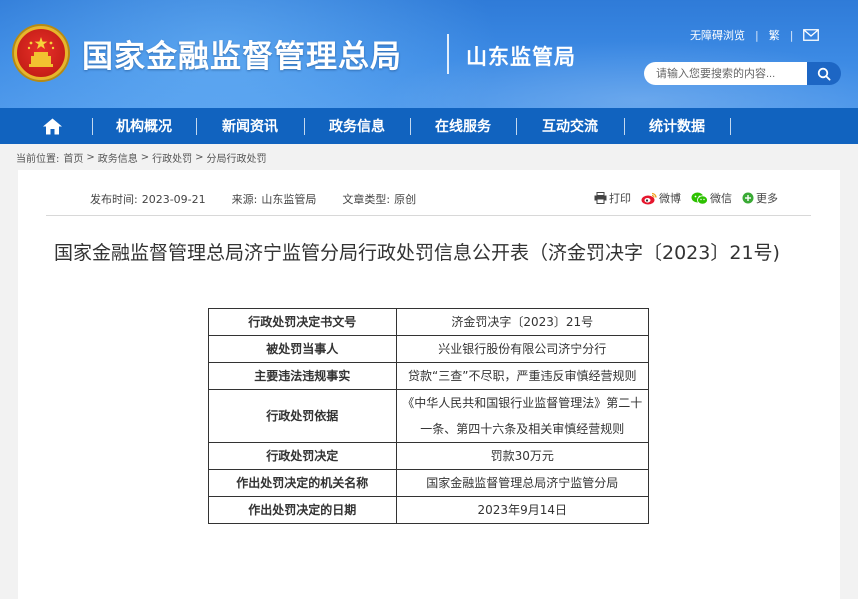  What do you see at coordinates (302, 376) in the screenshot?
I see `table-key-cell: 主要违法违规事实` at bounding box center [302, 376].